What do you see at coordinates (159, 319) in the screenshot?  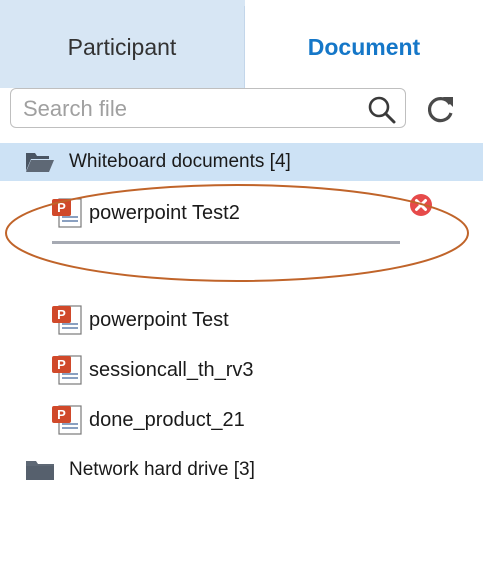 I see `file-label: powerpoint Test` at bounding box center [159, 319].